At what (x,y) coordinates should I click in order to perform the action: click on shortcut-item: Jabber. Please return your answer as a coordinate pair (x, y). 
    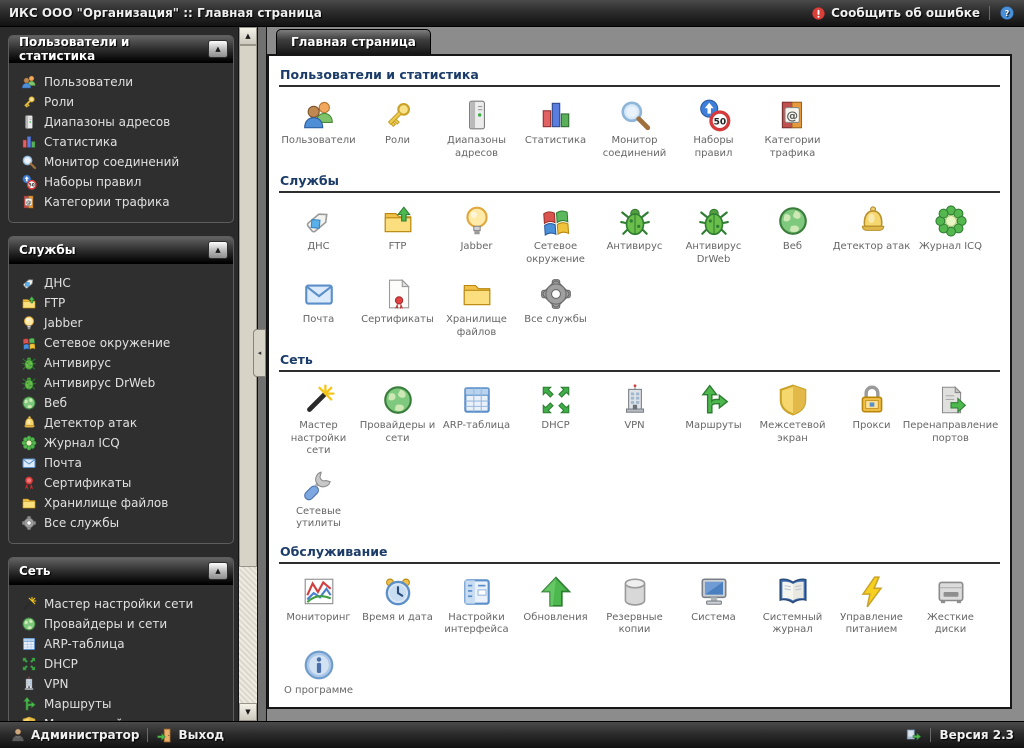
    Looking at the image, I should click on (476, 234).